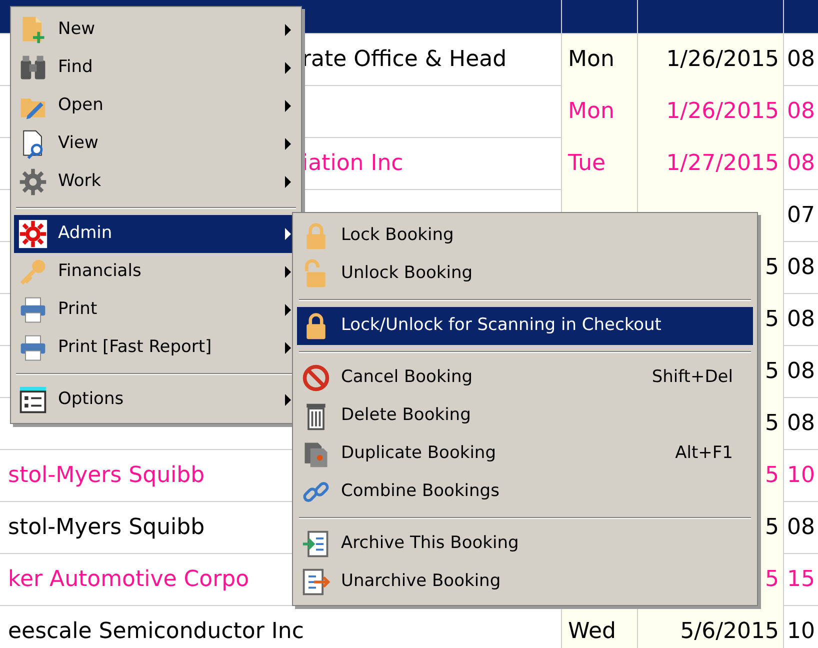  I want to click on menu-item: Open, so click(156, 106).